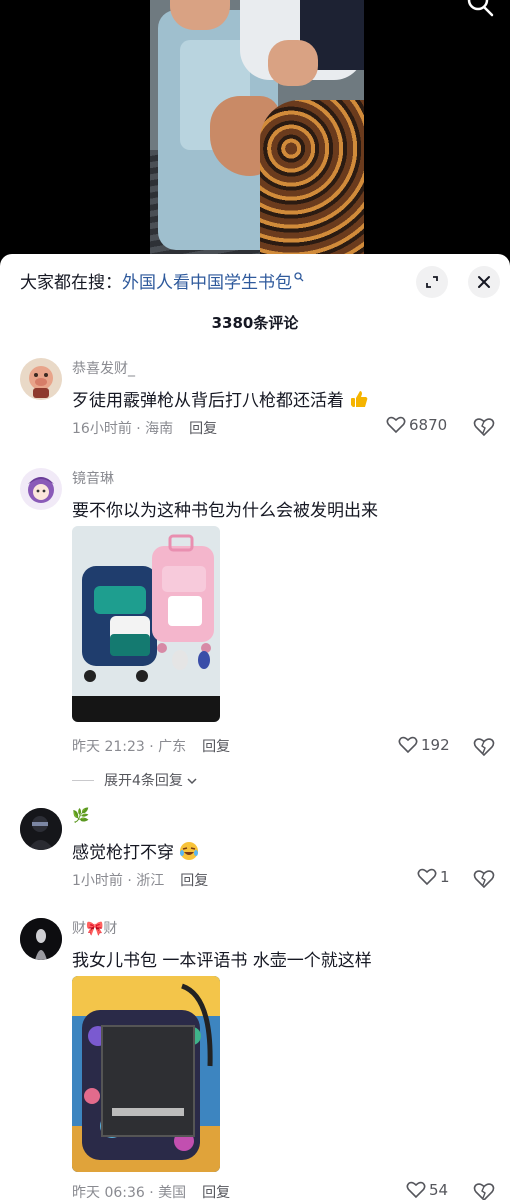 This screenshot has width=510, height=1200. Describe the element at coordinates (428, 425) in the screenshot. I see `like-count: 6870` at that location.